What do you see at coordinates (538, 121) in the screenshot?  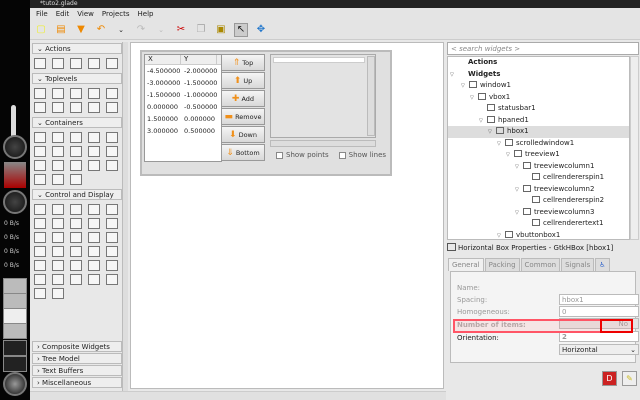 I see `tree-item: ▽ hpaned1` at bounding box center [538, 121].